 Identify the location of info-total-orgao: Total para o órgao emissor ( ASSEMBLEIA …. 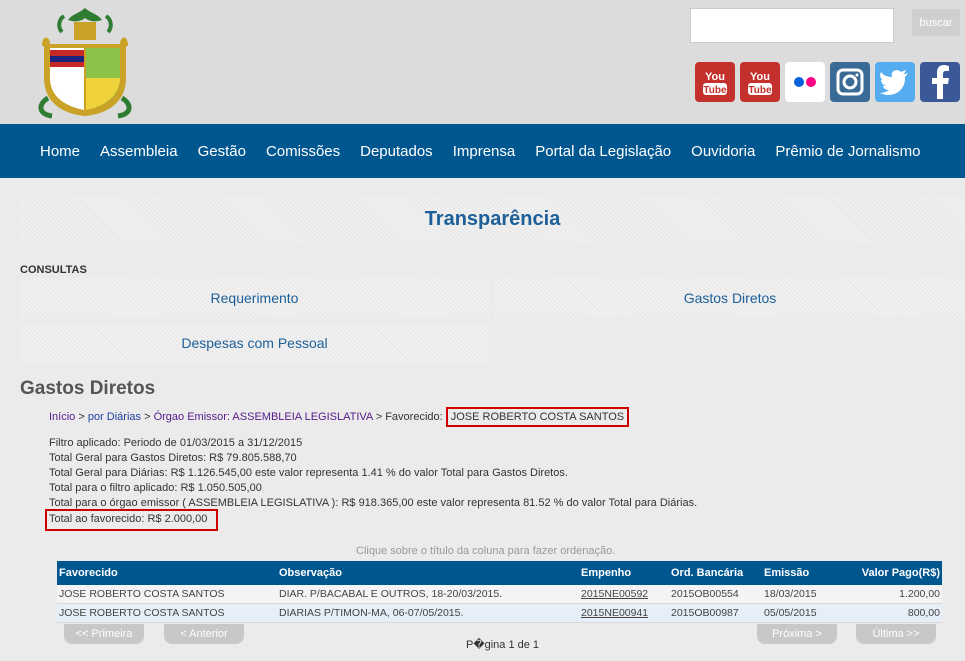
(373, 503).